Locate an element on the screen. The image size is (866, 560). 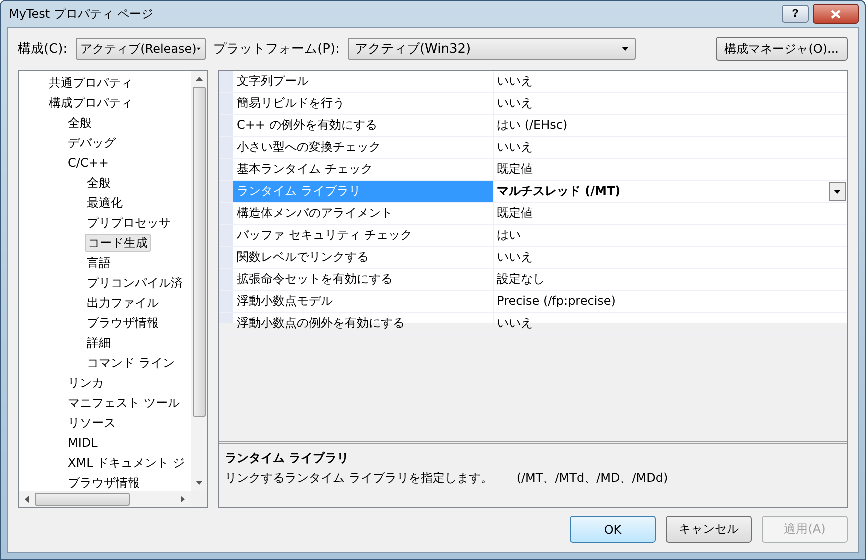
tree-item: 言語 is located at coordinates (99, 263).